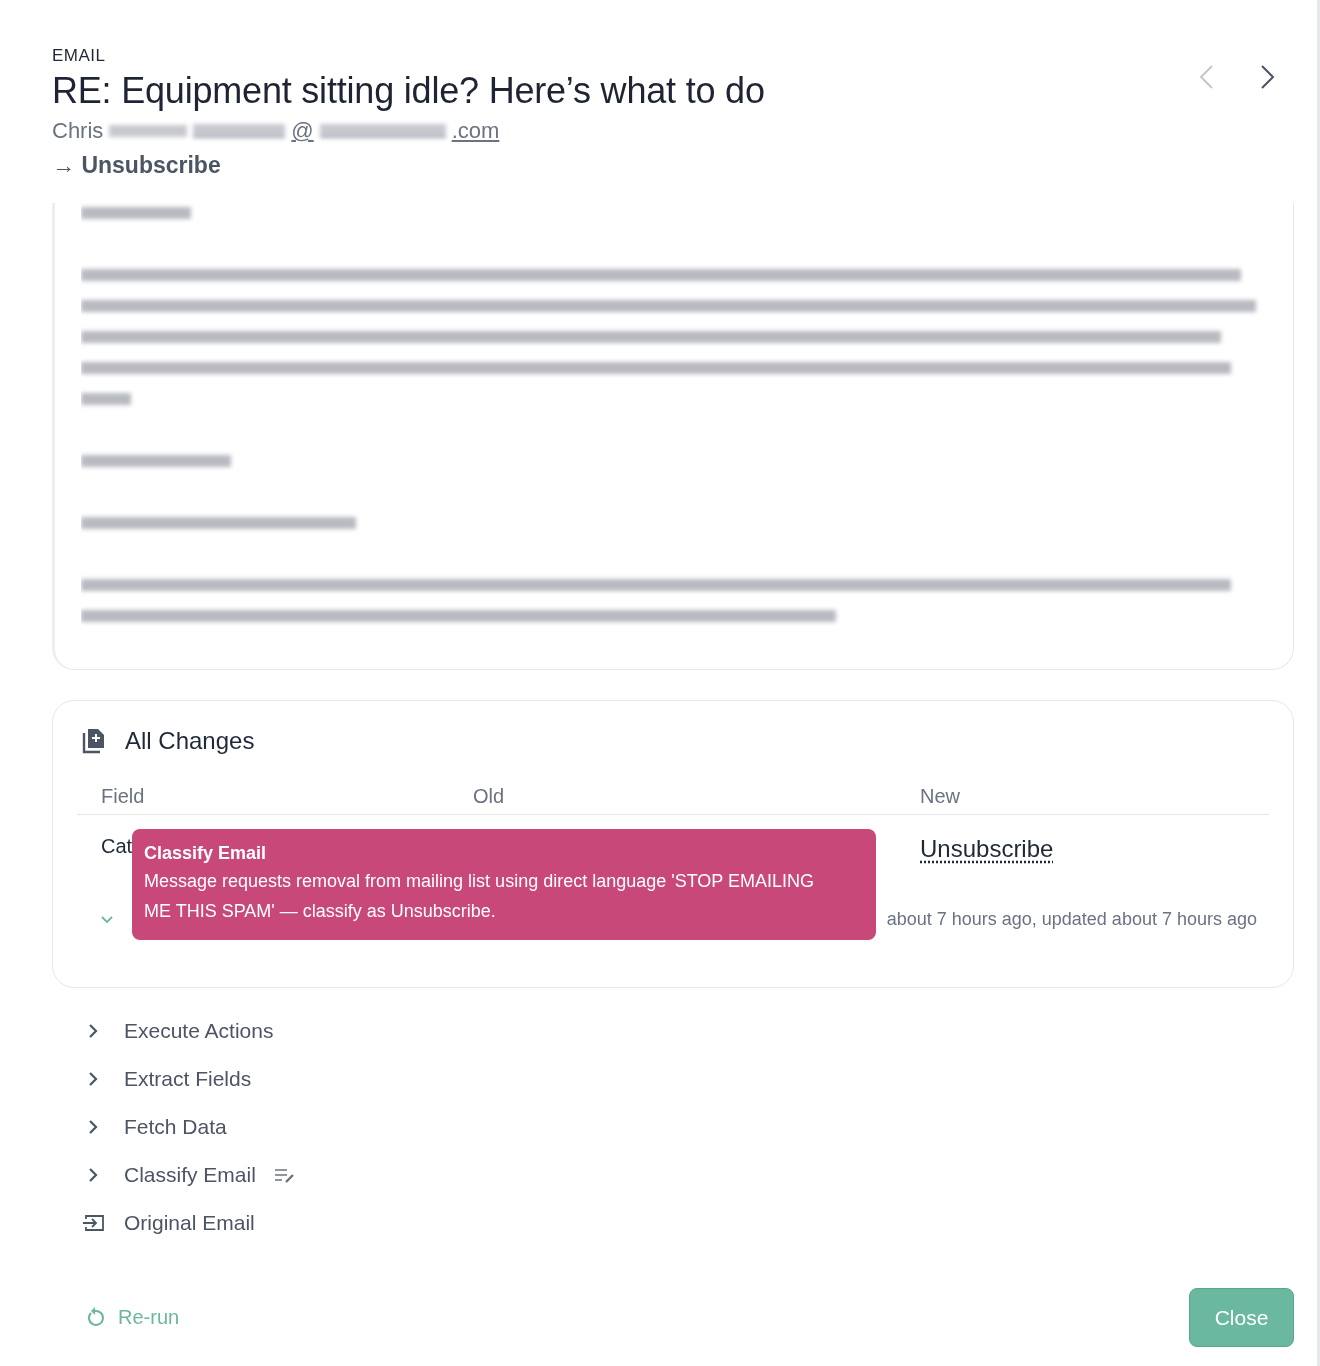  Describe the element at coordinates (94, 1223) in the screenshot. I see `input-icon` at that location.